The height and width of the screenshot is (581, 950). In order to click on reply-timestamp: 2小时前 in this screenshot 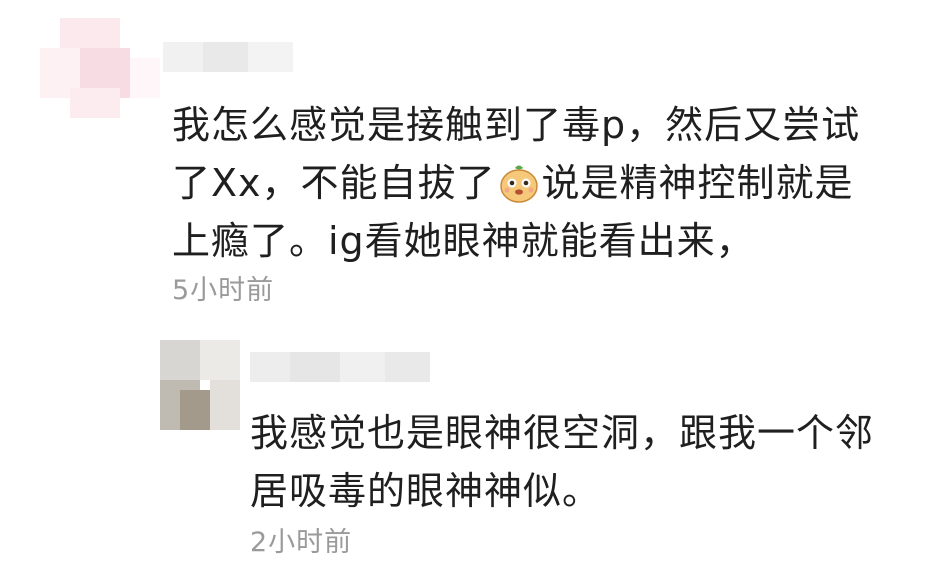, I will do `click(301, 542)`.